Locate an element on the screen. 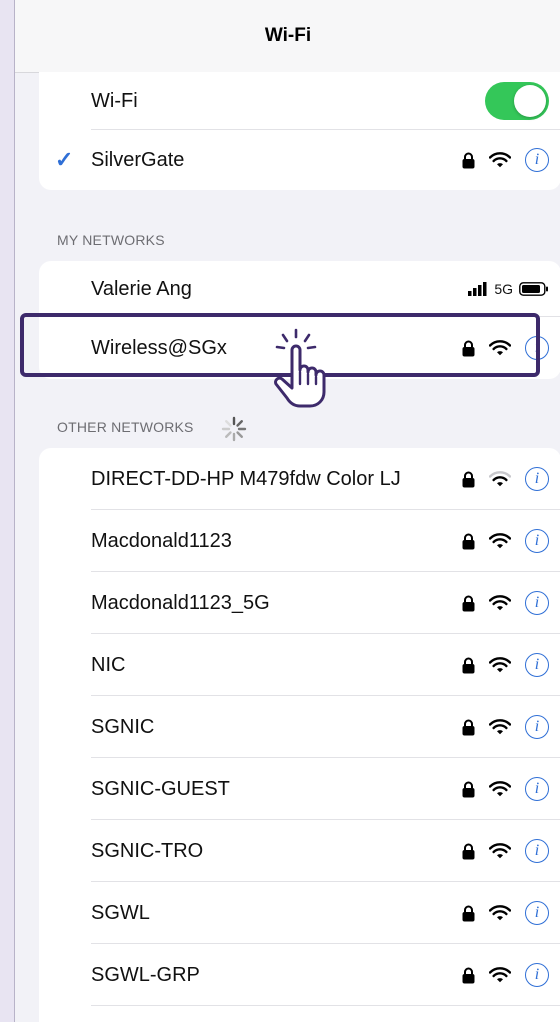 The width and height of the screenshot is (560, 1022). hotspot-row: Valerie Ang 5G is located at coordinates (299, 289).